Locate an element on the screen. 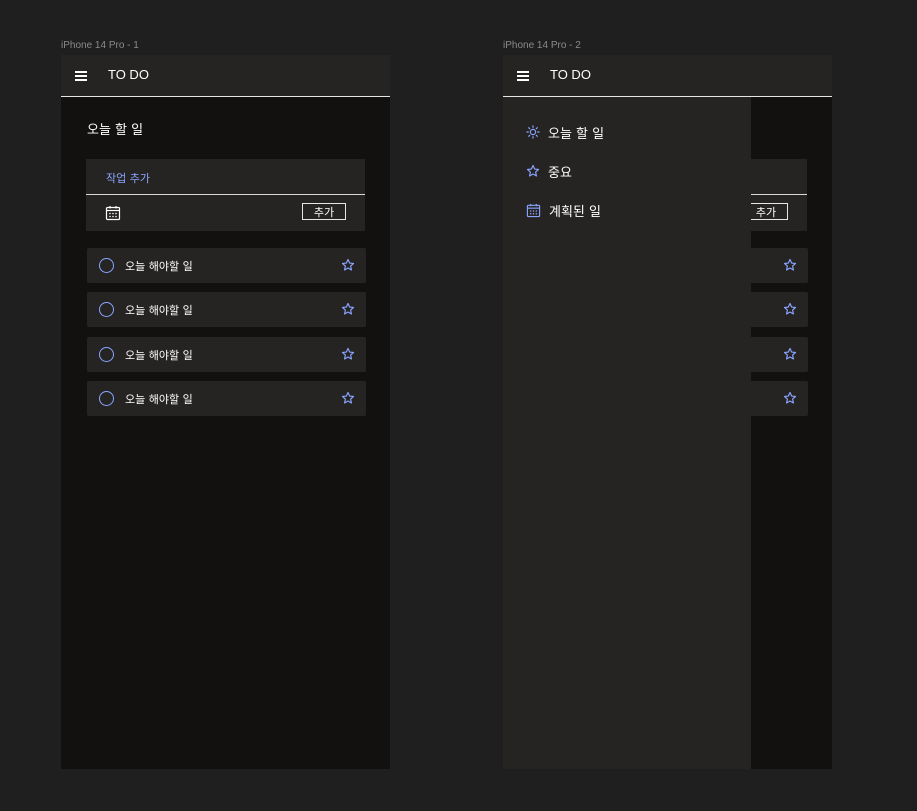 The image size is (917, 811). add-task-input-row: 작업 추가 is located at coordinates (225, 177).